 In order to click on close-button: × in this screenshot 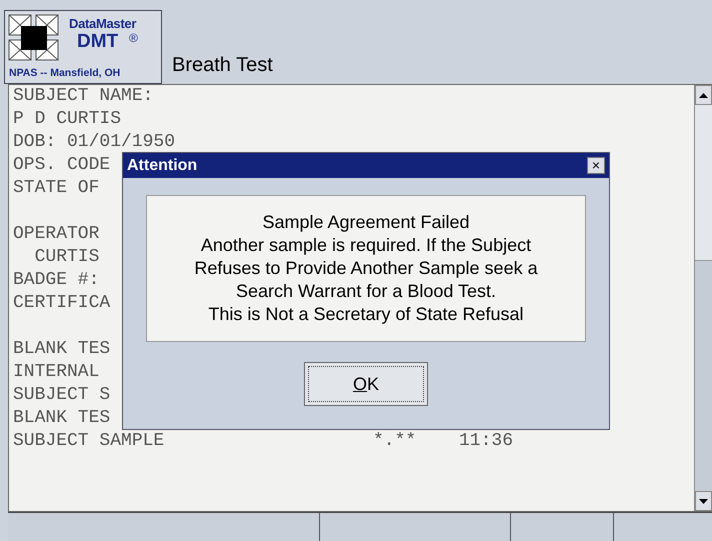, I will do `click(596, 165)`.